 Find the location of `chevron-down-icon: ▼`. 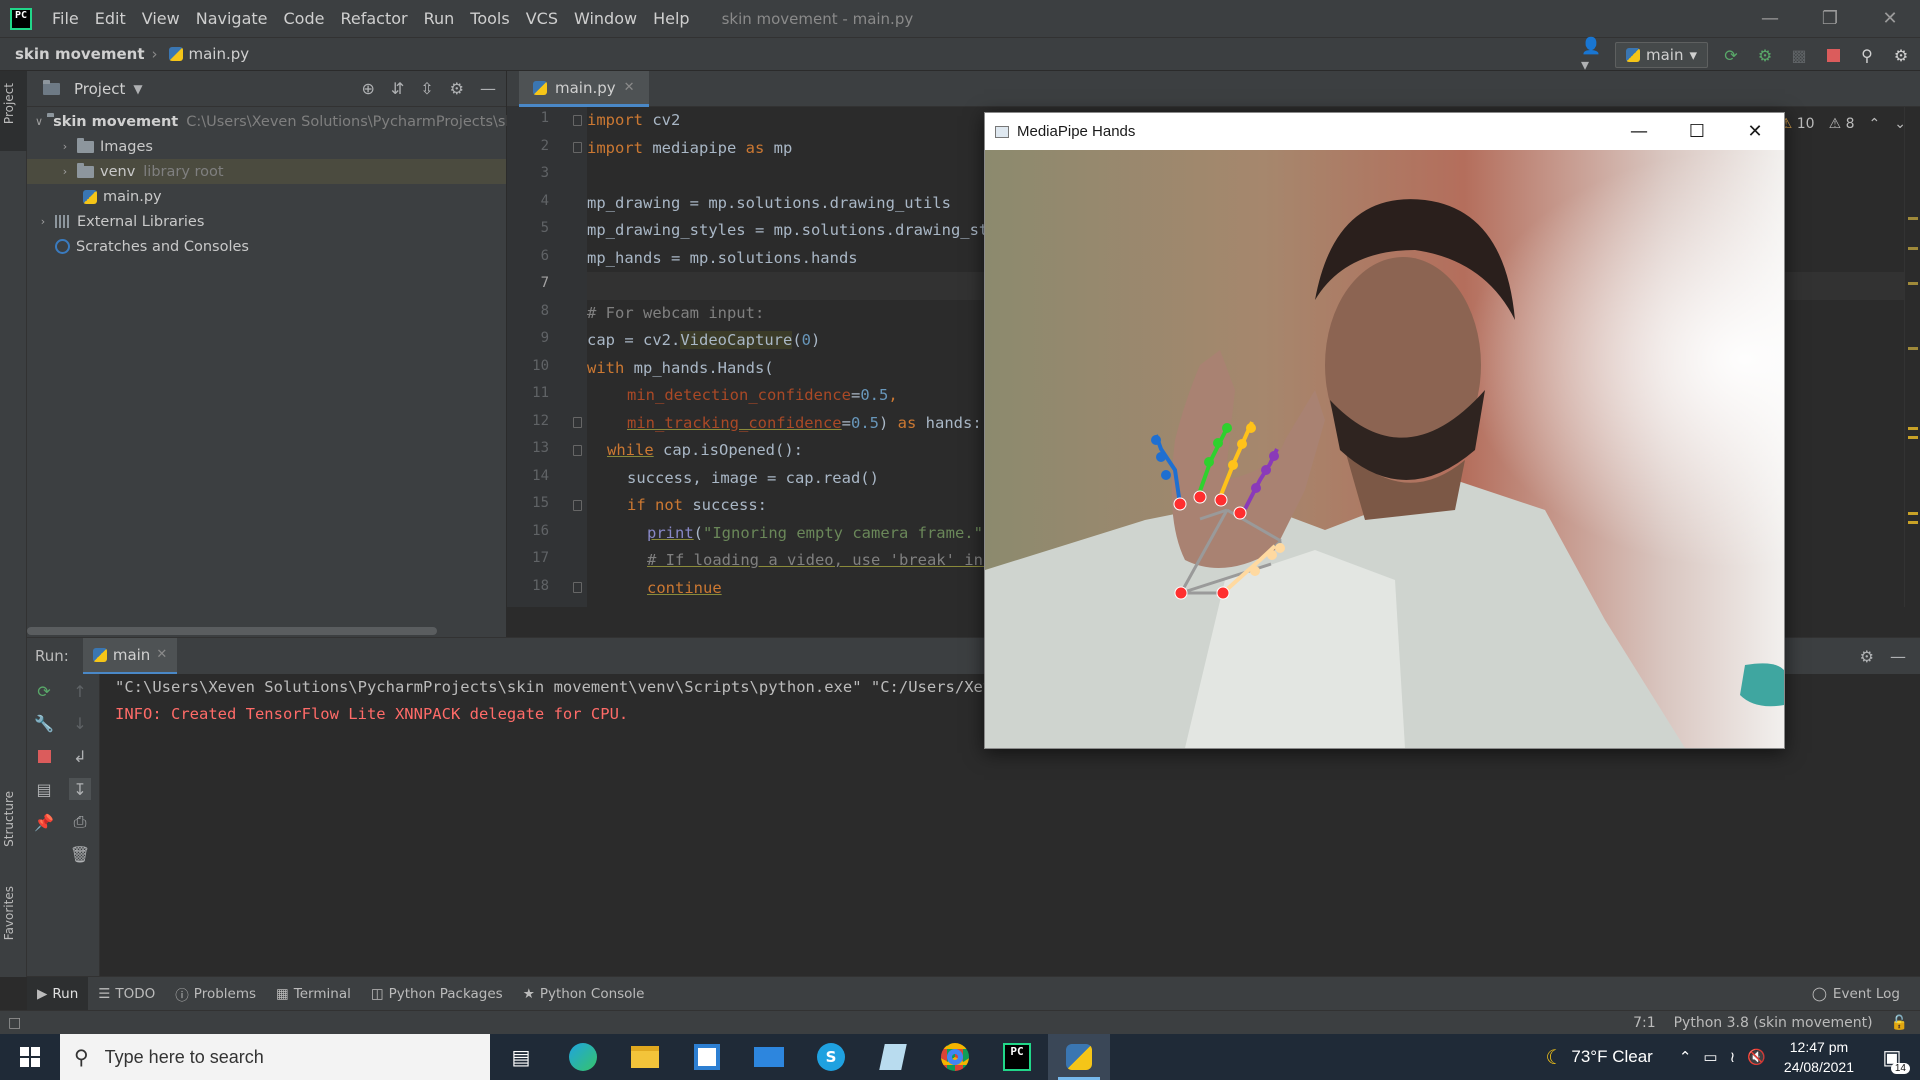

chevron-down-icon: ▼ is located at coordinates (137, 89).